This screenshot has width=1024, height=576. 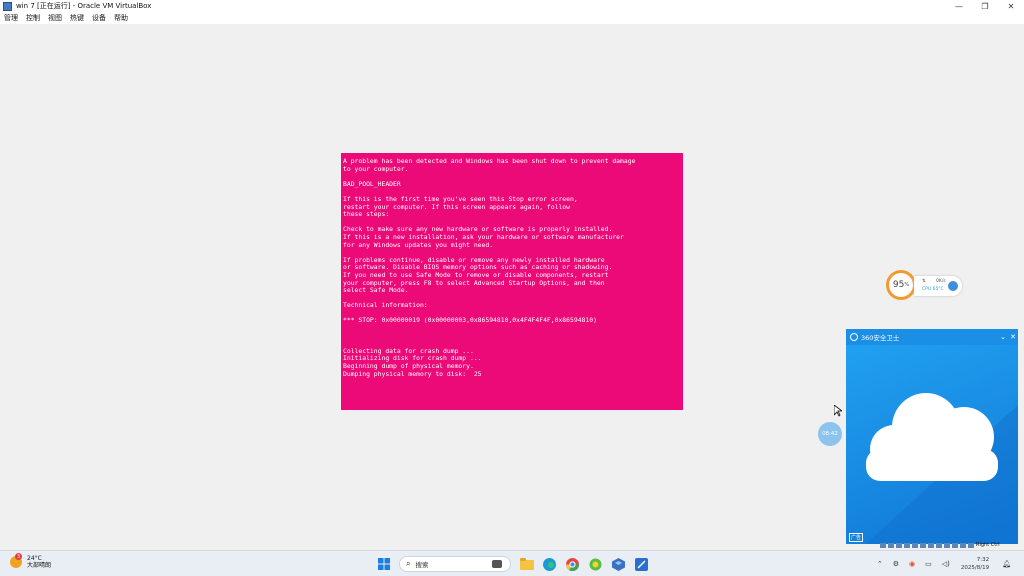 What do you see at coordinates (947, 545) in the screenshot?
I see `vm-cpu-icon` at bounding box center [947, 545].